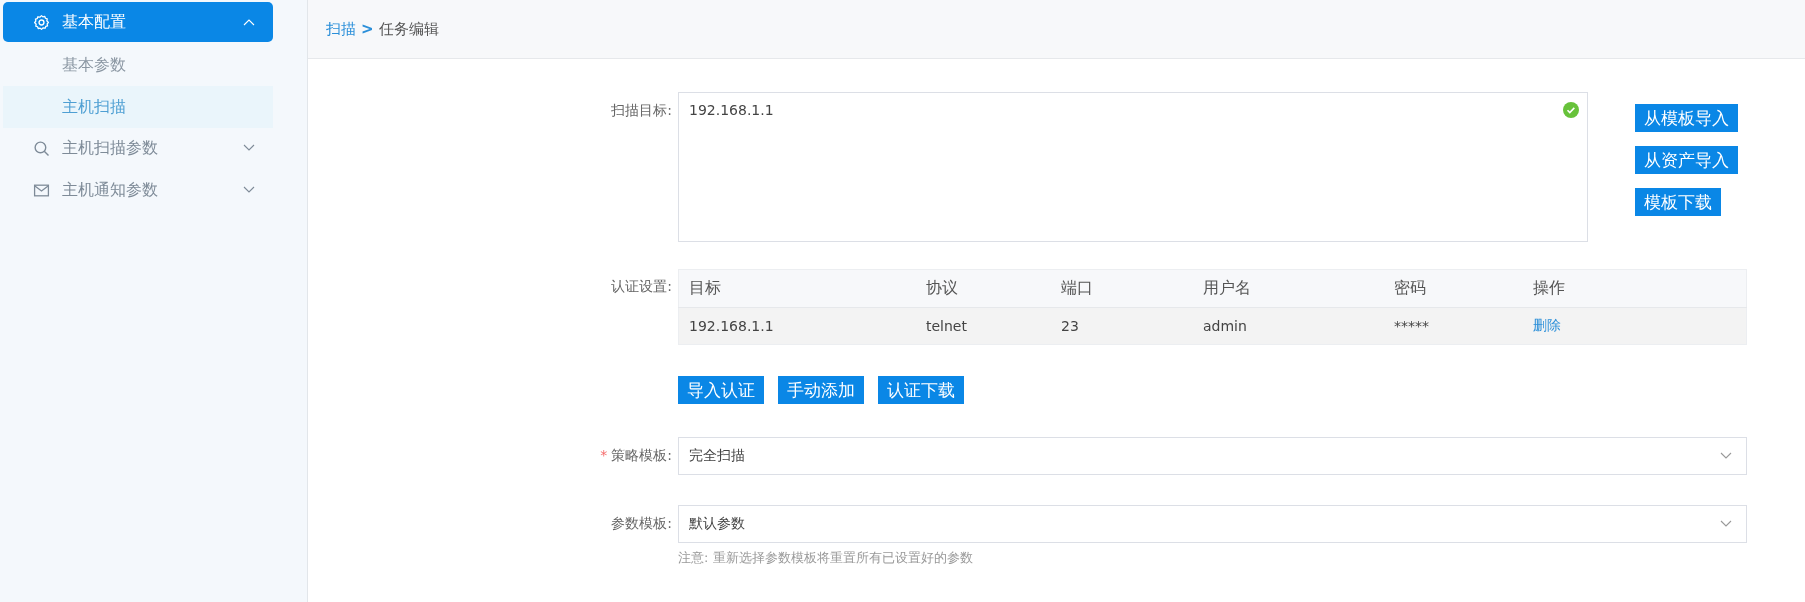 Image resolution: width=1805 pixels, height=602 pixels. I want to click on sidebar-menu-item: 主机通知参数, so click(138, 190).